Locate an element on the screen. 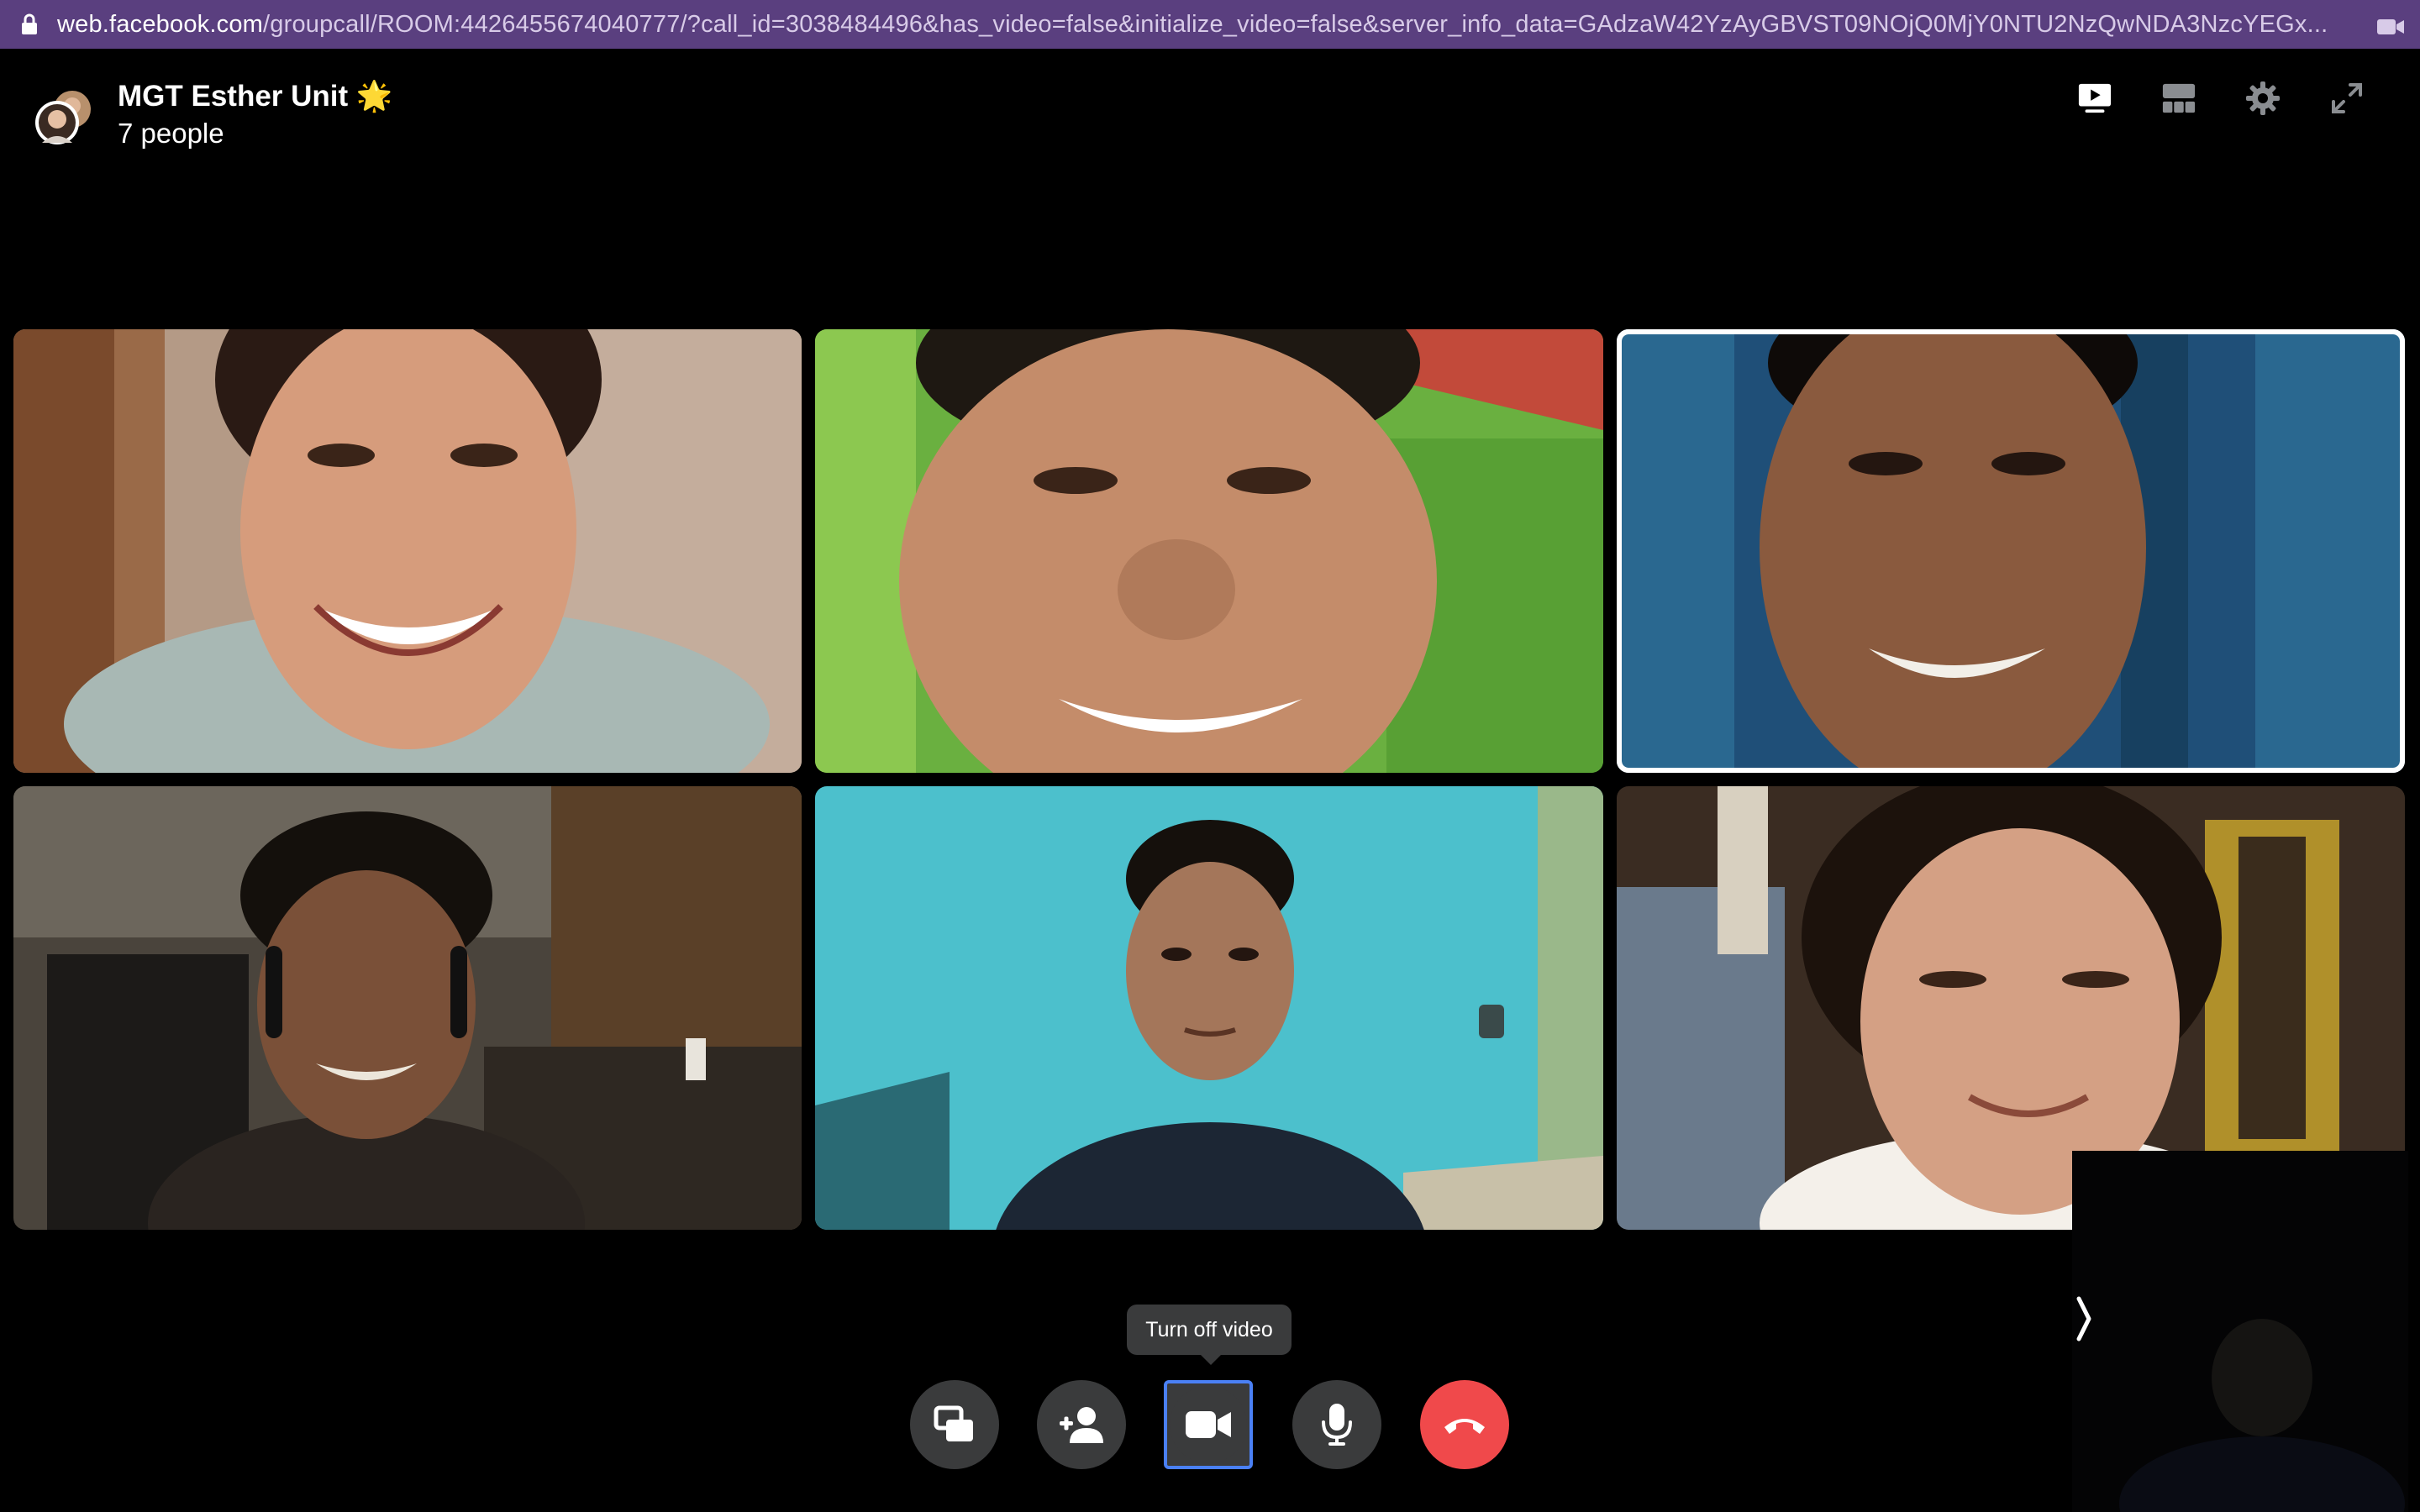  share-screen-button is located at coordinates (955, 1424).